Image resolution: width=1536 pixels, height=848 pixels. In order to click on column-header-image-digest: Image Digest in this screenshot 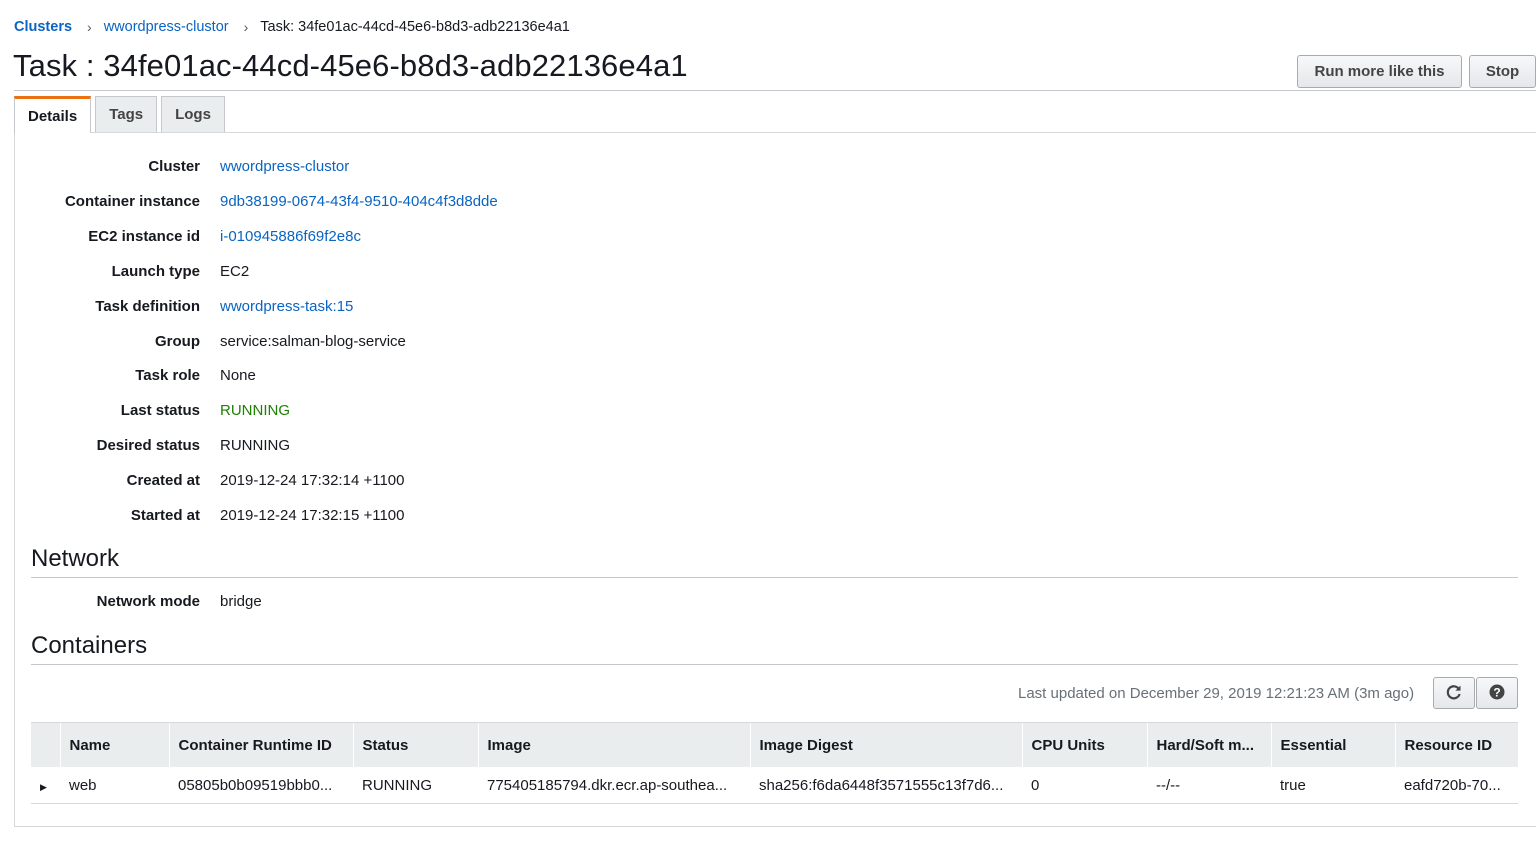, I will do `click(885, 744)`.